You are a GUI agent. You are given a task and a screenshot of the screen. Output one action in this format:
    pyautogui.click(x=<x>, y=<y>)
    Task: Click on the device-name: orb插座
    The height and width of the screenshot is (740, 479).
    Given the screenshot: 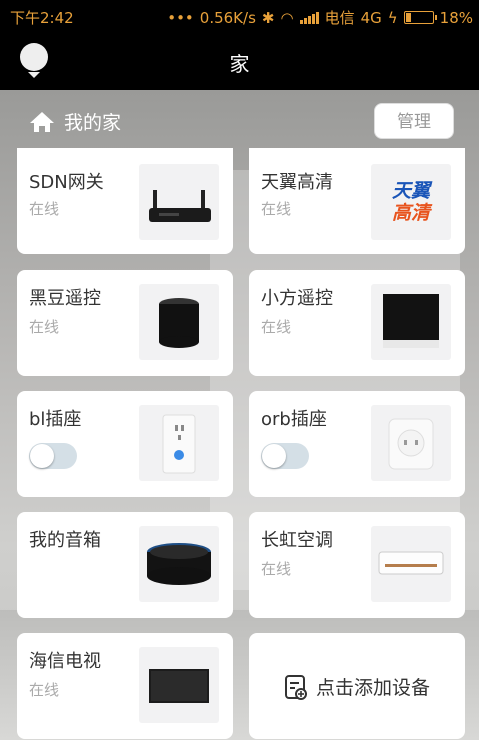 What is the action you would take?
    pyautogui.click(x=294, y=419)
    